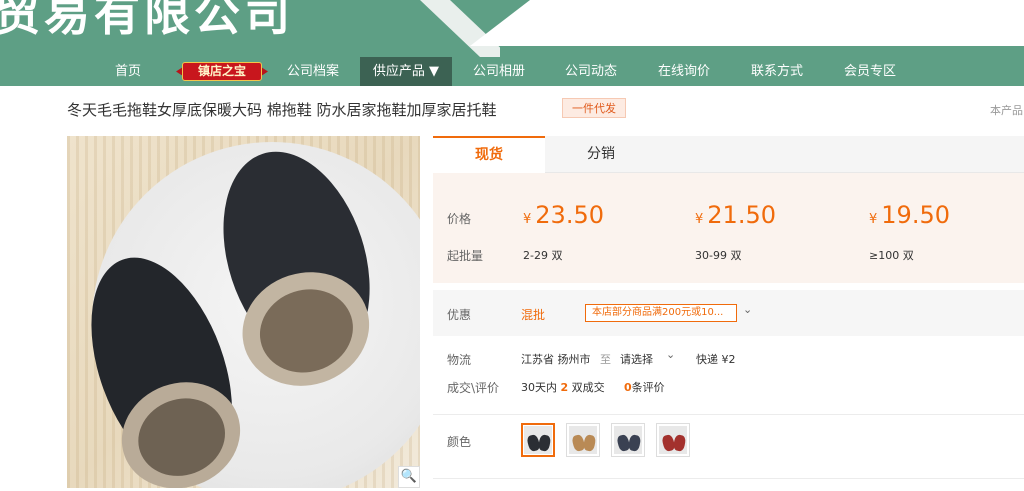  Describe the element at coordinates (543, 255) in the screenshot. I see `moq-tier-1: 2-29 双` at that location.